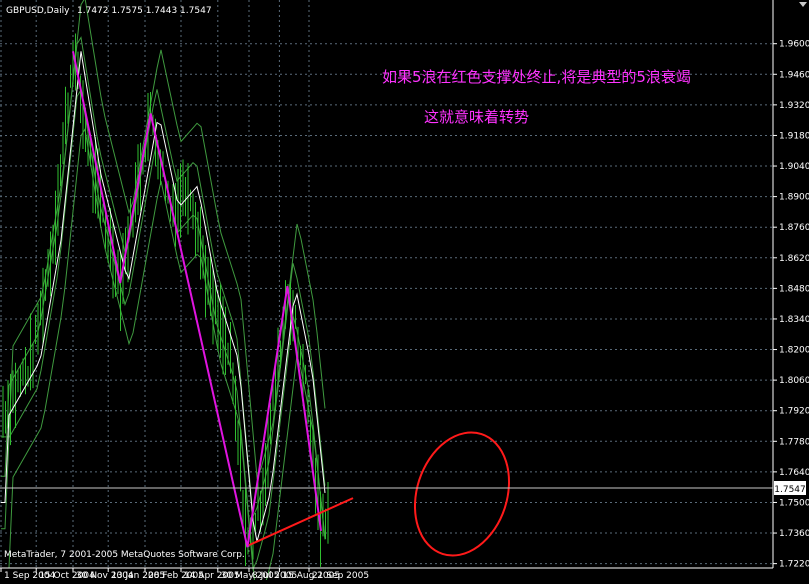 This screenshot has height=584, width=809. Describe the element at coordinates (794, 442) in the screenshot. I see `y-tick-label: 1.7780` at that location.